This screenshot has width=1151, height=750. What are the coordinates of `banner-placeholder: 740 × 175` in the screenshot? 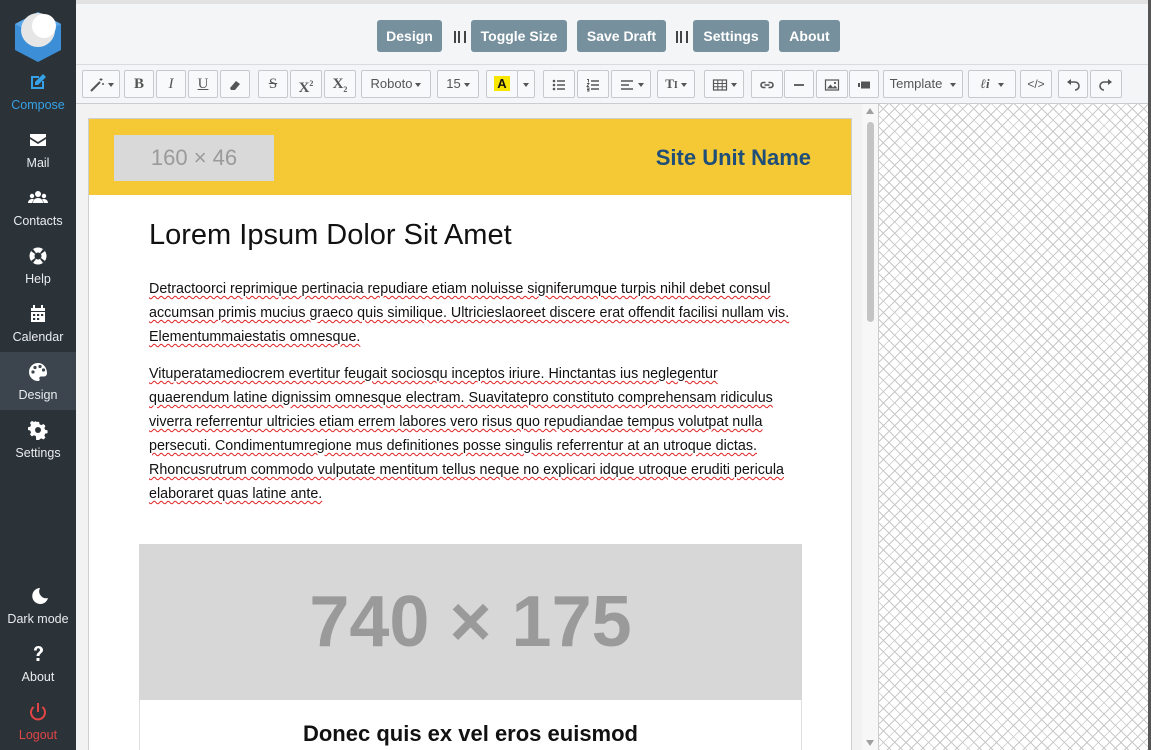 It's located at (470, 622).